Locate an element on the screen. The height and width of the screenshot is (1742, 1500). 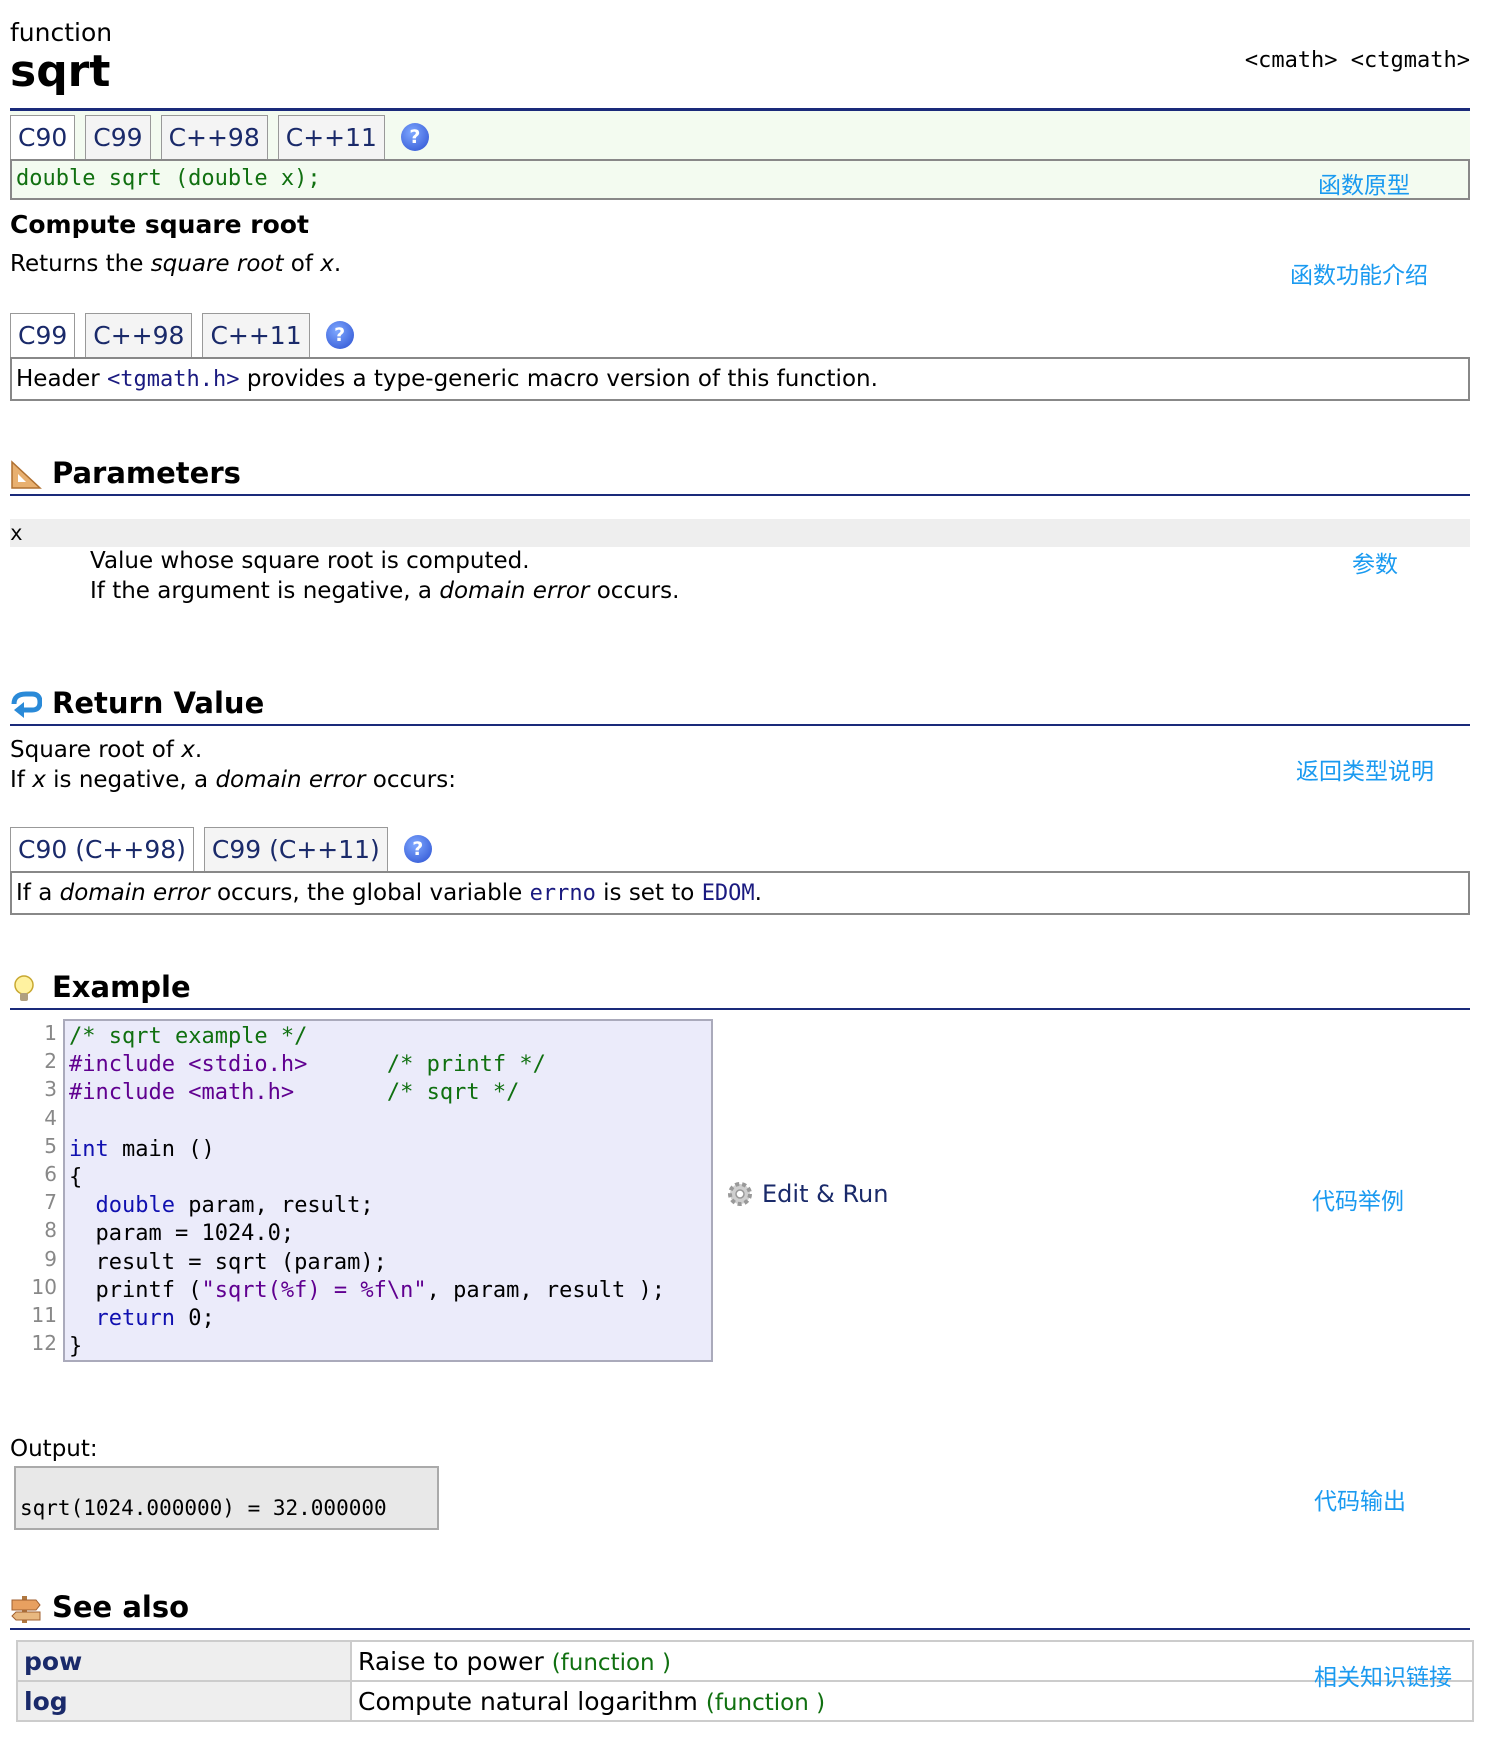
see-also-link-pow: pow is located at coordinates (184, 1661).